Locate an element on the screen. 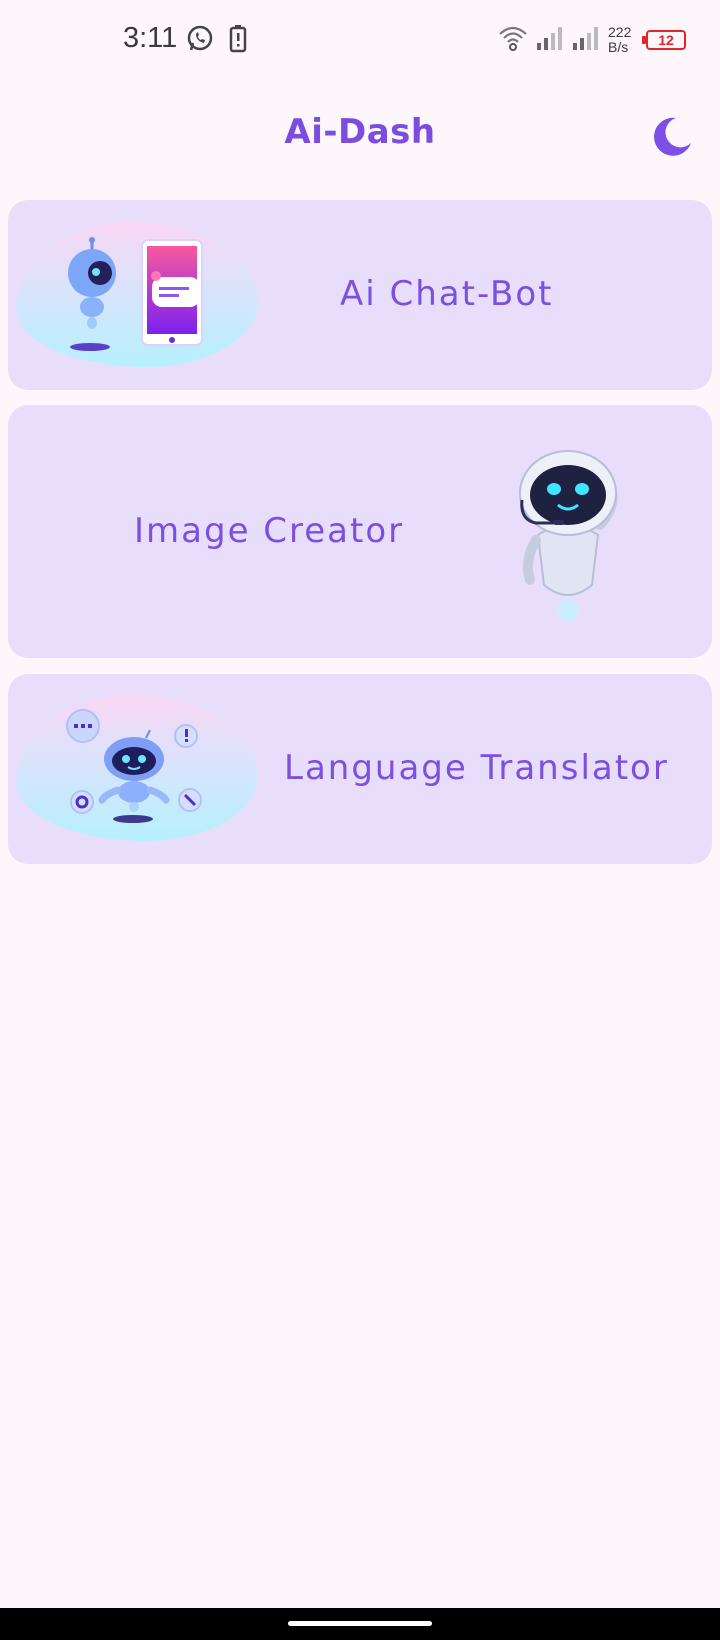  status-bar: 3:11 222 B/s 12 is located at coordinates (360, 40).